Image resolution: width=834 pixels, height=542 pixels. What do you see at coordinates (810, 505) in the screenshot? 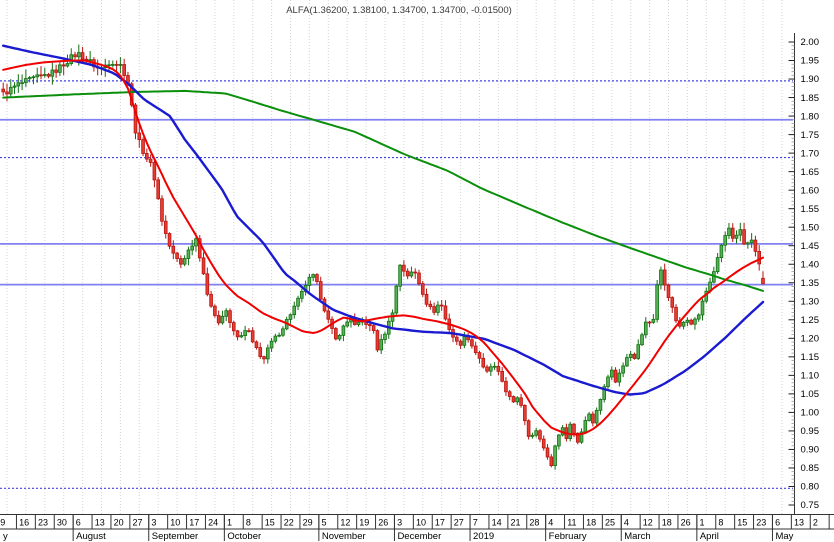
I see `svg-text: 0.75` at bounding box center [810, 505].